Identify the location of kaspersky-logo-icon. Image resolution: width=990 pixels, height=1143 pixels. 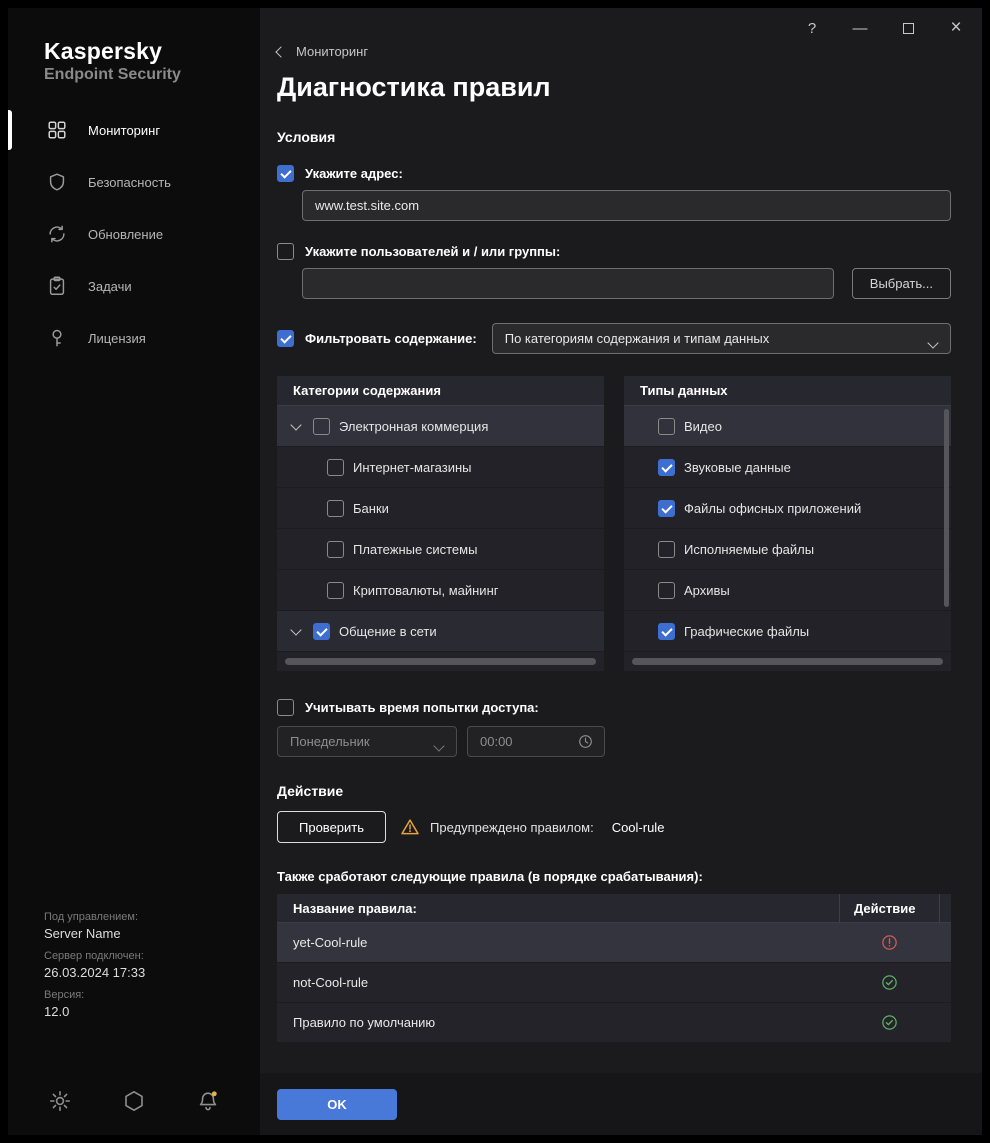
(134, 1101).